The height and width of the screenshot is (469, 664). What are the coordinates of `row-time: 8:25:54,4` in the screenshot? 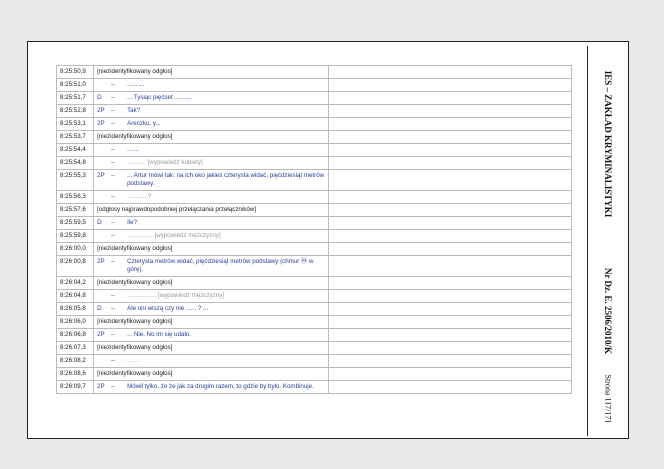 It's located at (75, 150).